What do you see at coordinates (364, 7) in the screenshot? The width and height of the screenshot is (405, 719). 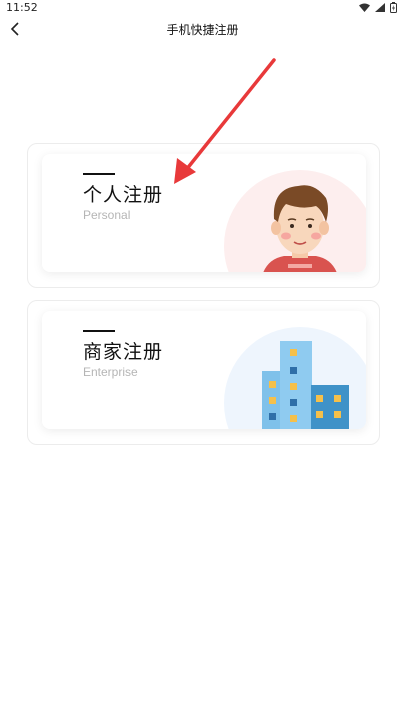 I see `wifi-icon` at bounding box center [364, 7].